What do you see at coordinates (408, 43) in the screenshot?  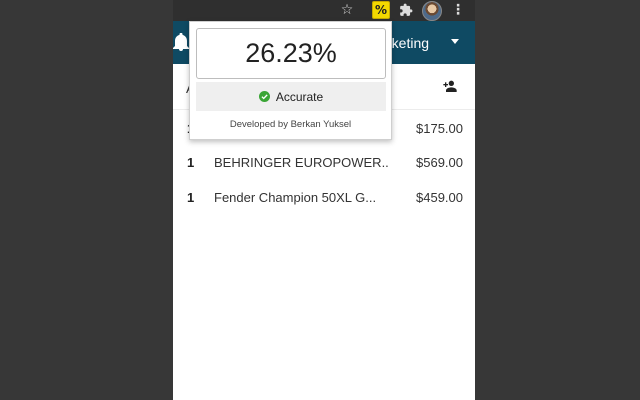 I see `header-title: rketing` at bounding box center [408, 43].